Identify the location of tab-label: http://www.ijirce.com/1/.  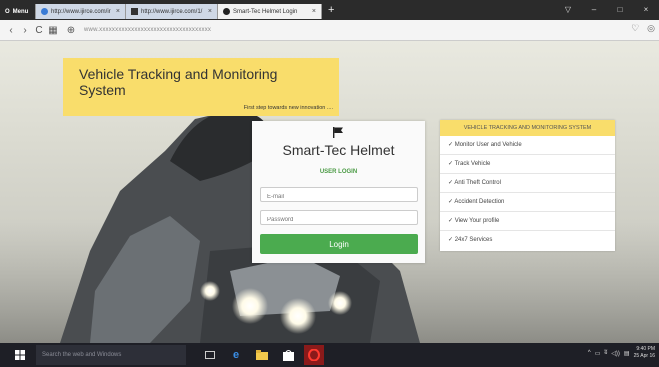
(172, 11).